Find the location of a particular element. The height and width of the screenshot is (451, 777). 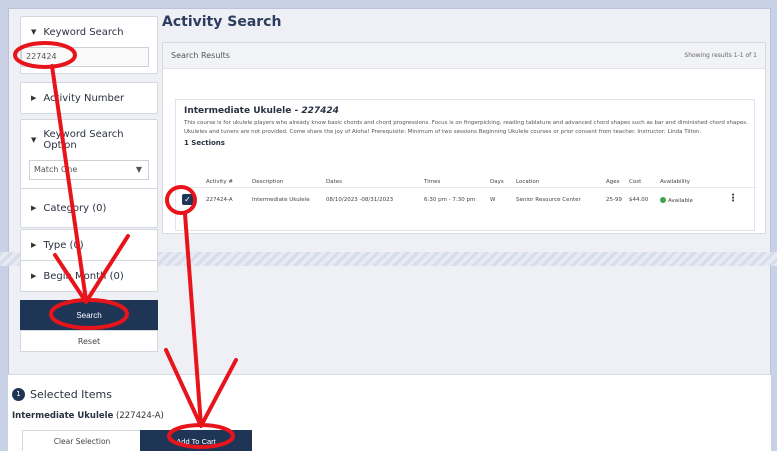

selected-item: Intermediate Ukulele (227424-A) is located at coordinates (88, 416).